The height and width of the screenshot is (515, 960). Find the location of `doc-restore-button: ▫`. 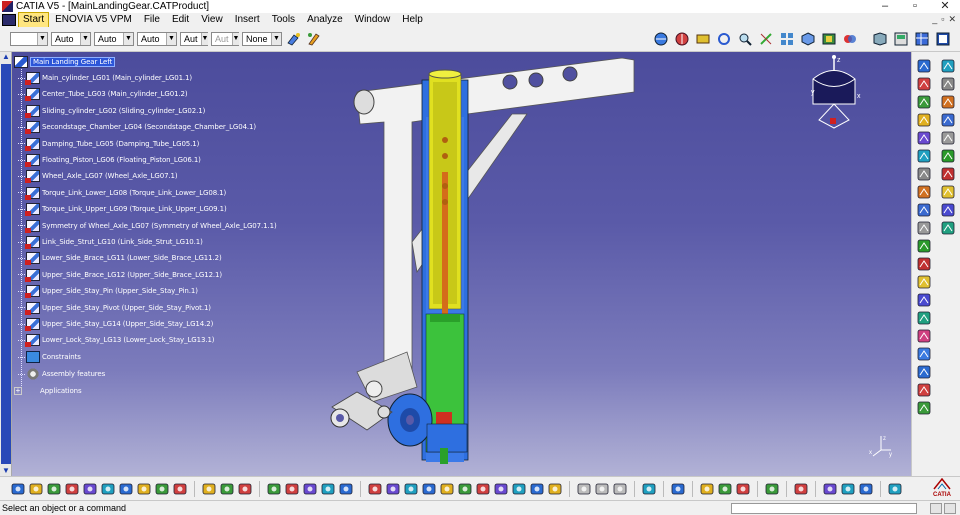

doc-restore-button: ▫ is located at coordinates (942, 19).